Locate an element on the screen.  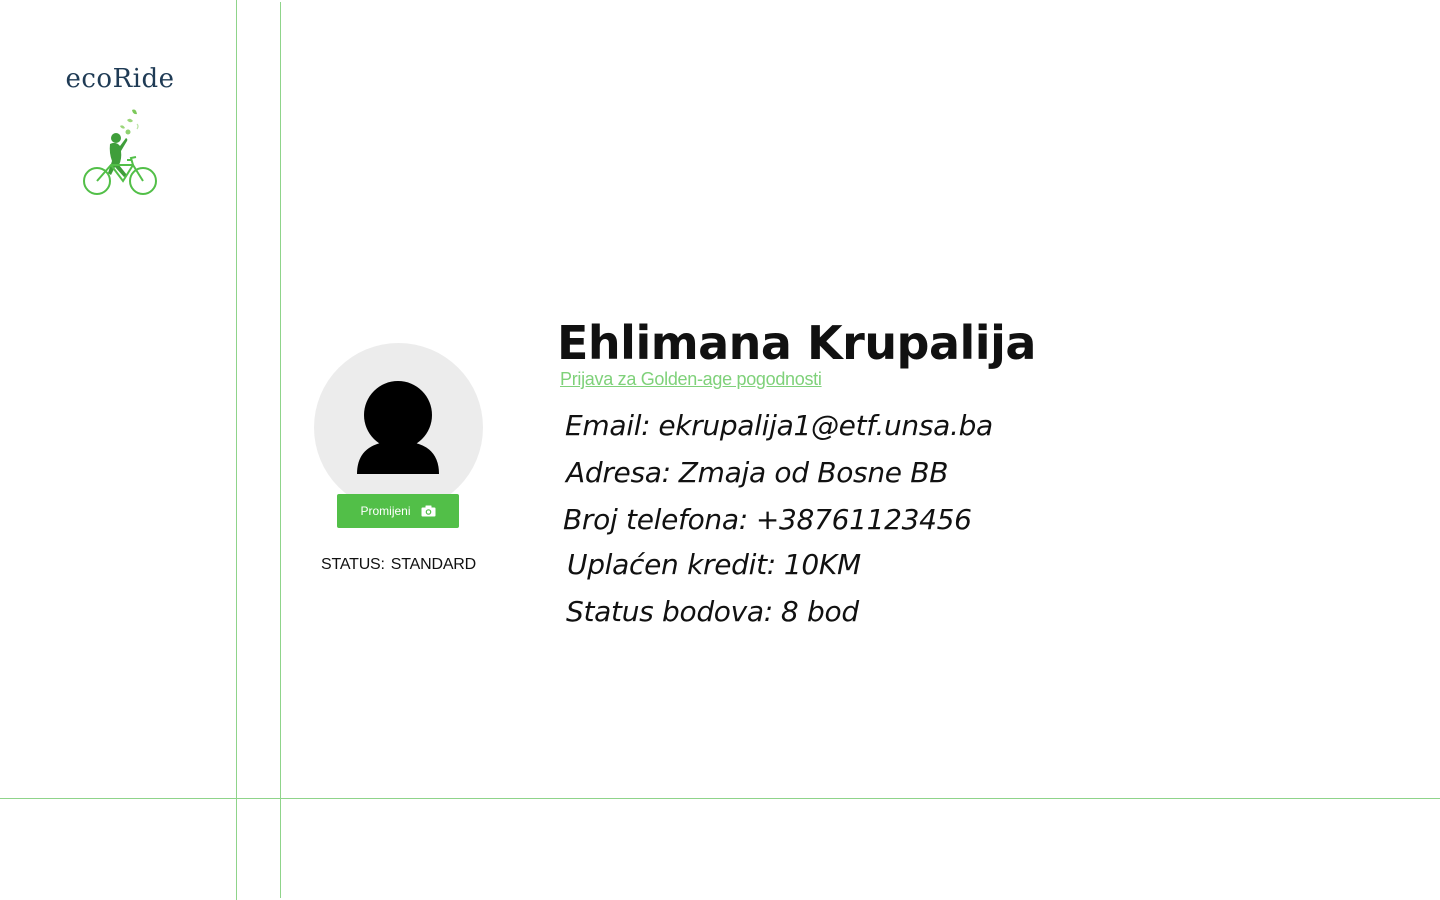
points-value: 8 bod is located at coordinates (819, 611).